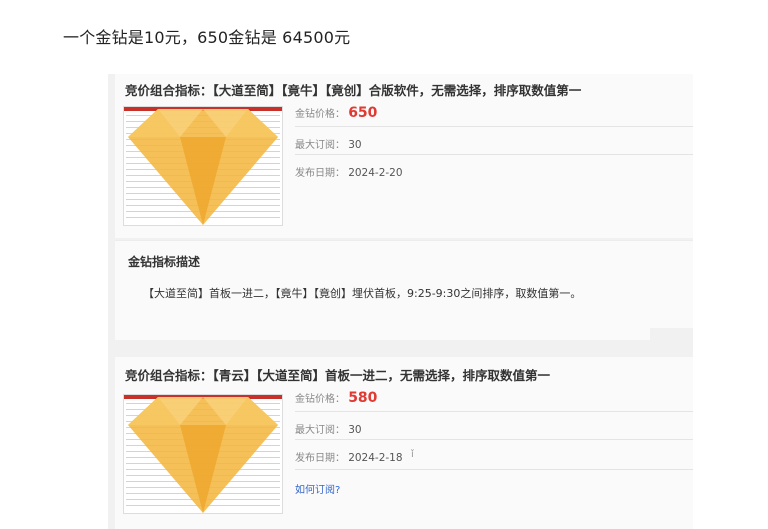 This screenshot has width=768, height=529. I want to click on price-row: 金钻价格： 650, so click(336, 113).